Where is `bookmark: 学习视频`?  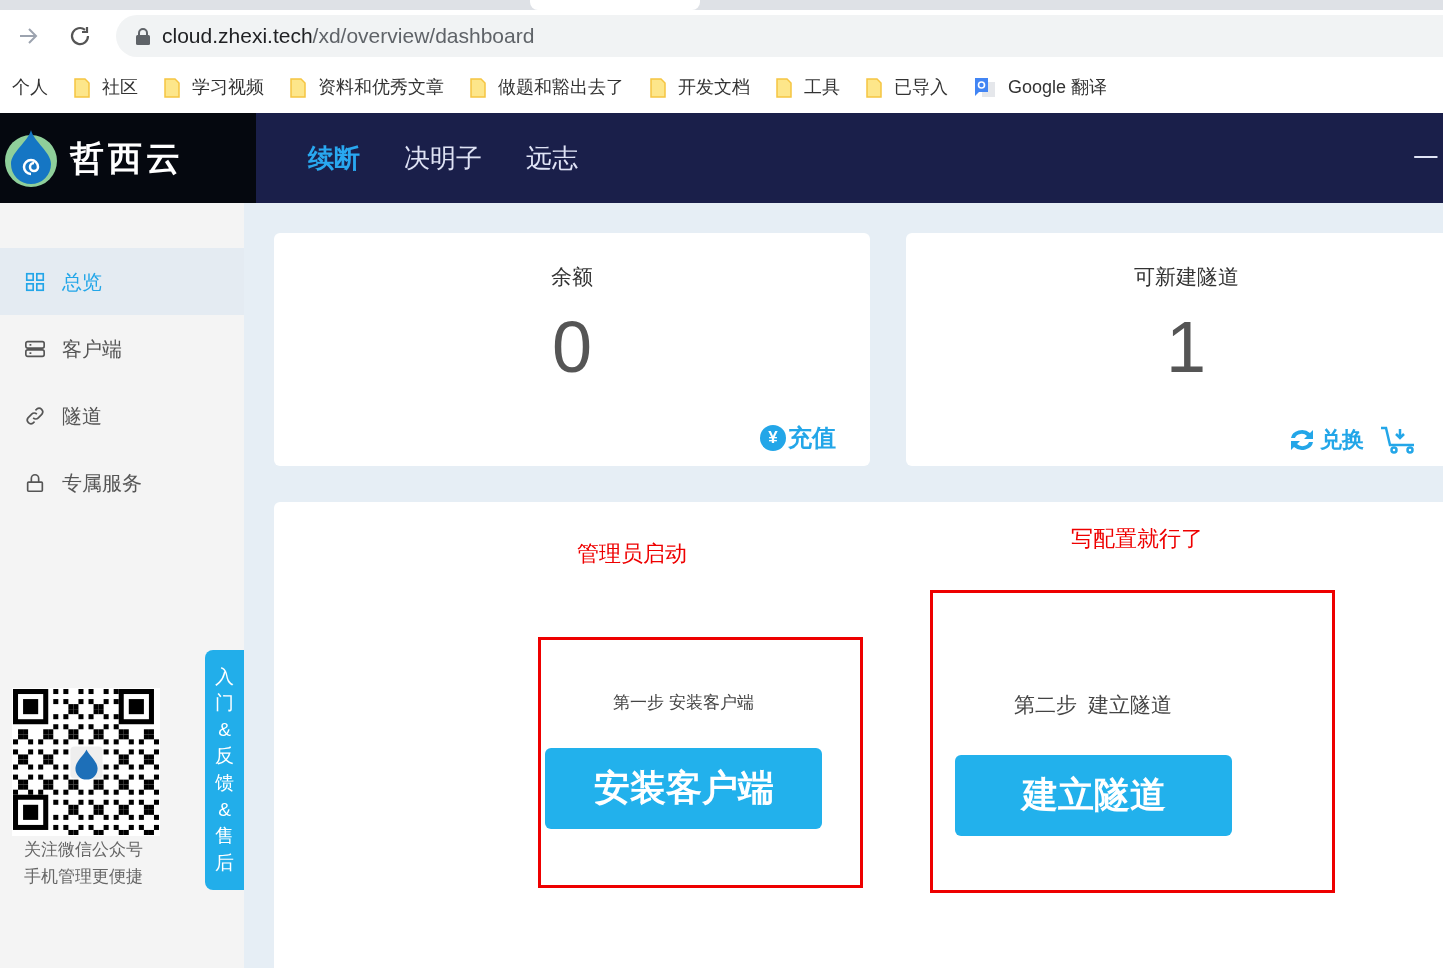
bookmark: 学习视频 is located at coordinates (214, 87).